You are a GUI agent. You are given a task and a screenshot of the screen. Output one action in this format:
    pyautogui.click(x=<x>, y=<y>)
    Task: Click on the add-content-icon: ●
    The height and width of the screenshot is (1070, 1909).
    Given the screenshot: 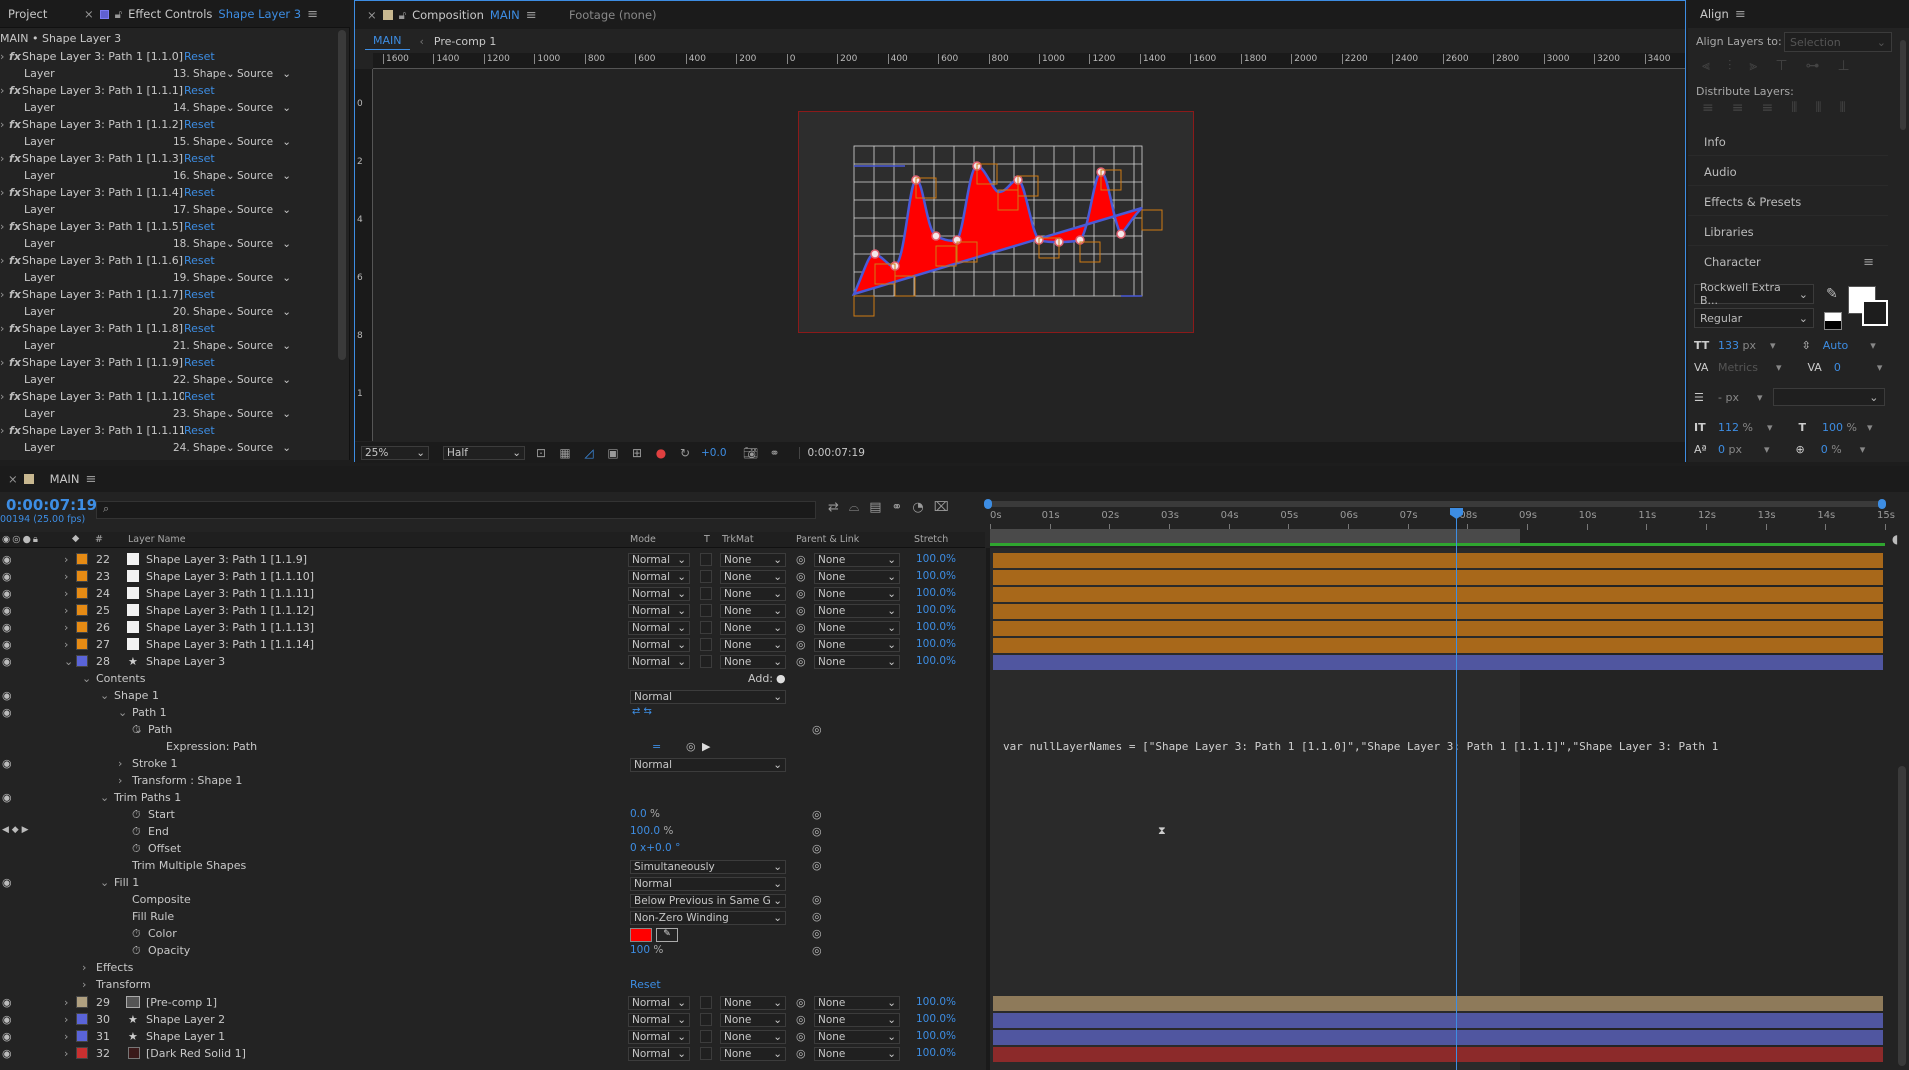 What is the action you would take?
    pyautogui.click(x=781, y=678)
    